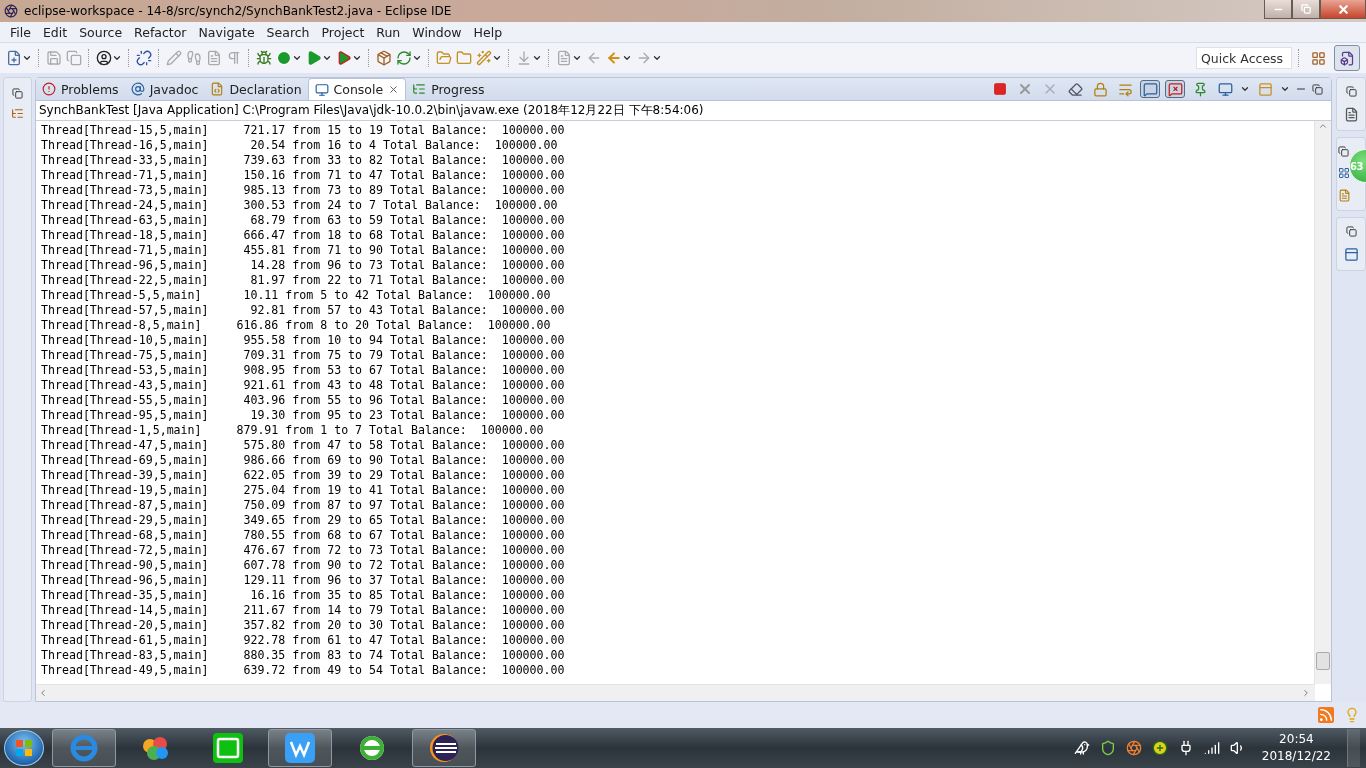 Image resolution: width=1366 pixels, height=768 pixels. Describe the element at coordinates (226, 32) in the screenshot. I see `menu-item: Navigate` at that location.